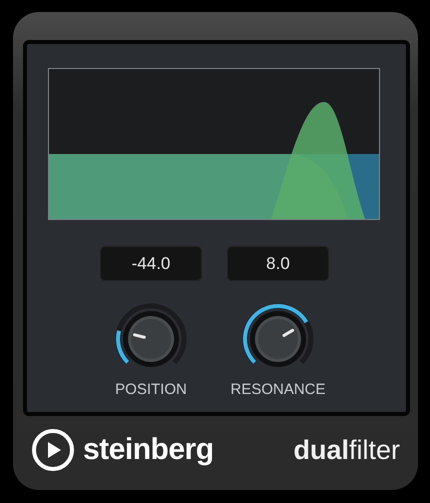  I want to click on value-field: 8.0, so click(278, 263).